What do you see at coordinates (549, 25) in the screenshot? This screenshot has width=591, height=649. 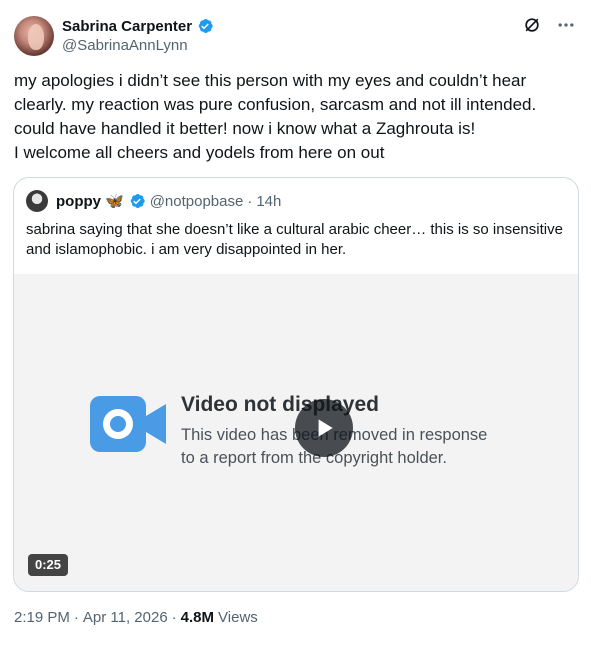 I see `header-actions` at bounding box center [549, 25].